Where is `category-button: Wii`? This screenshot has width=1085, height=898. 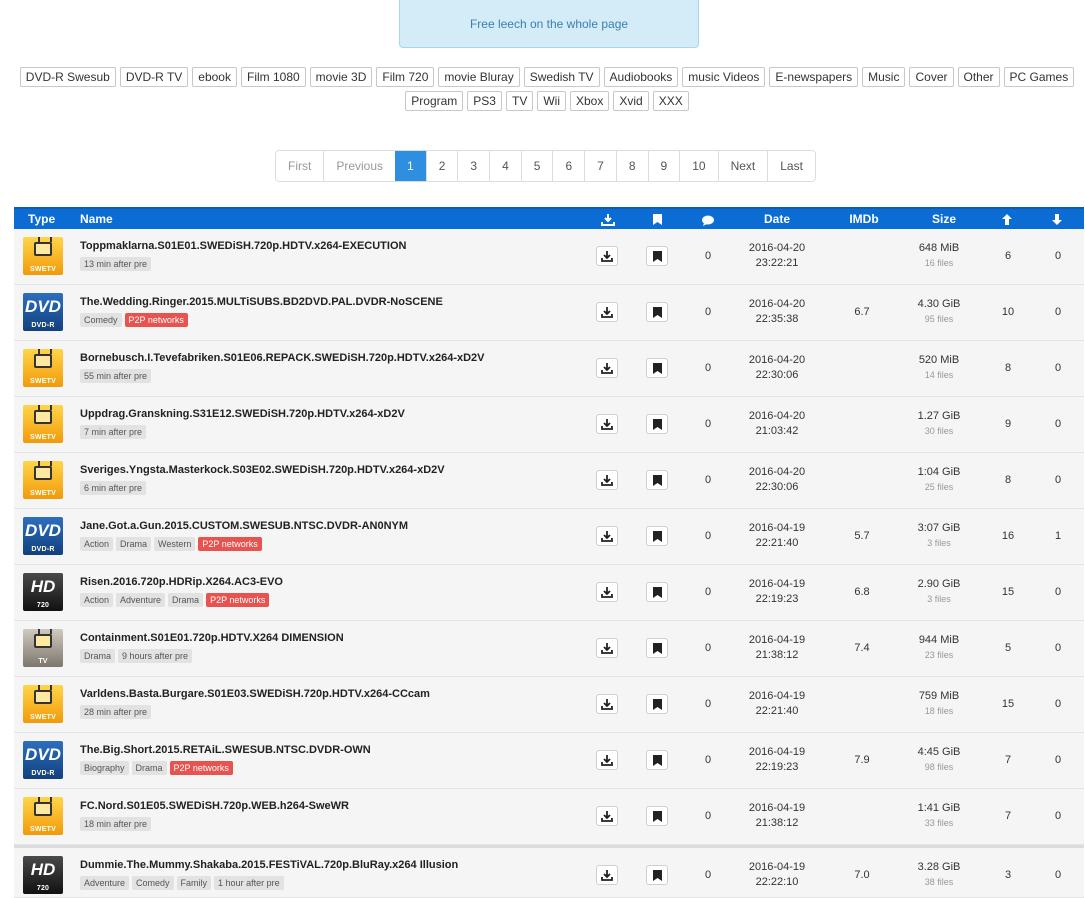
category-button: Wii is located at coordinates (551, 101).